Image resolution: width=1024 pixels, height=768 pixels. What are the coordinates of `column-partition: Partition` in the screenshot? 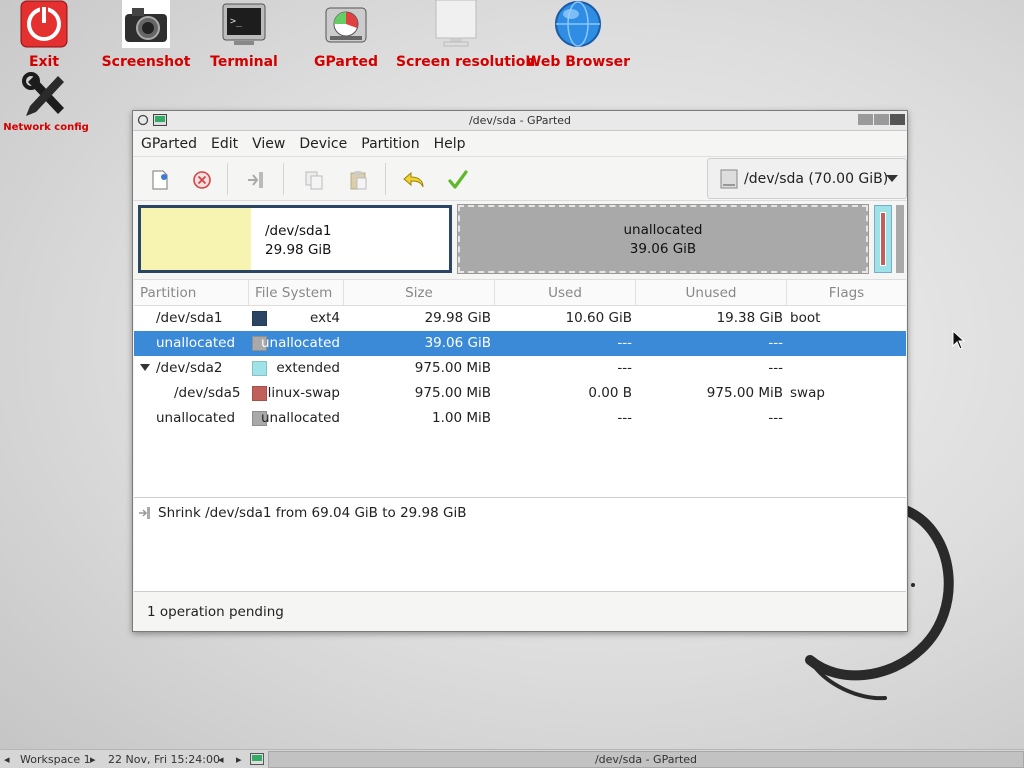 It's located at (191, 292).